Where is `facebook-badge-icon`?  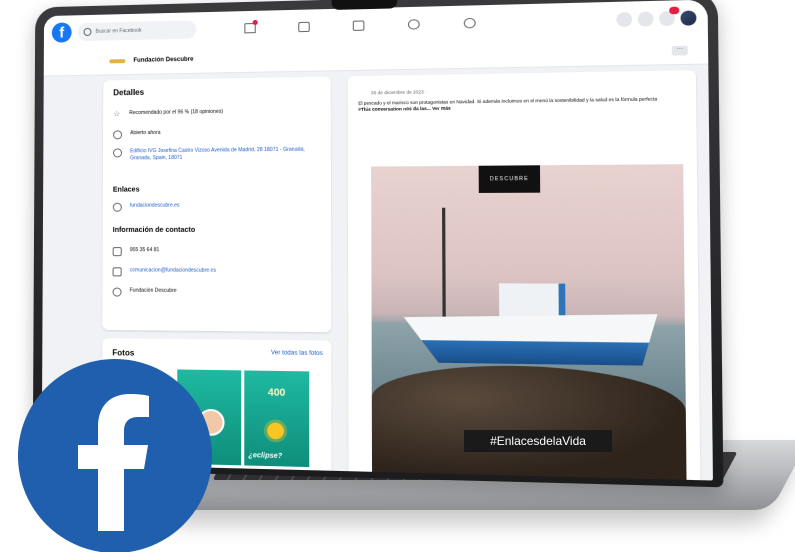 facebook-badge-icon is located at coordinates (115, 455).